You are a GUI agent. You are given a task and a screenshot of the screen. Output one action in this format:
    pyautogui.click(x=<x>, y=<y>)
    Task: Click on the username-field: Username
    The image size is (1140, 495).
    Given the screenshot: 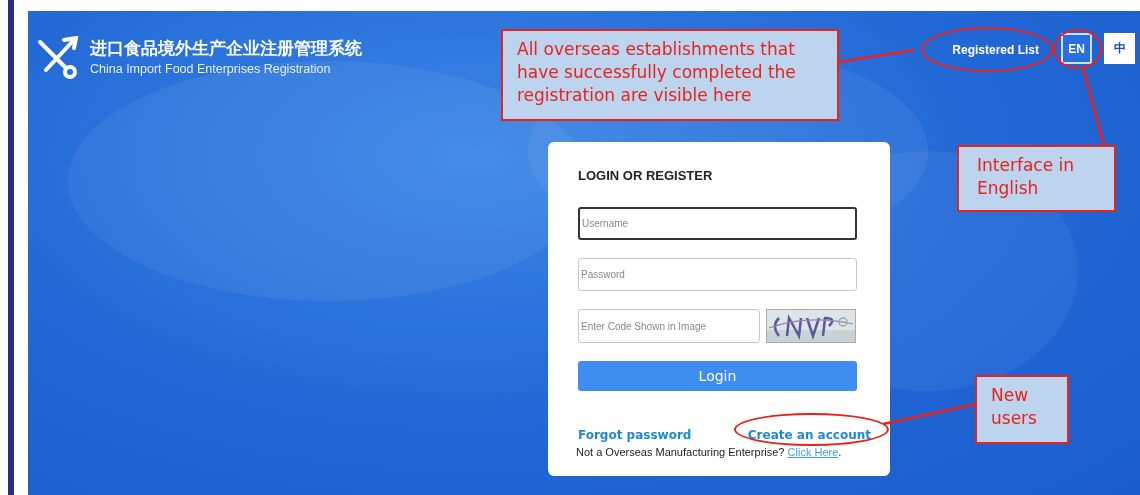 What is the action you would take?
    pyautogui.click(x=717, y=223)
    